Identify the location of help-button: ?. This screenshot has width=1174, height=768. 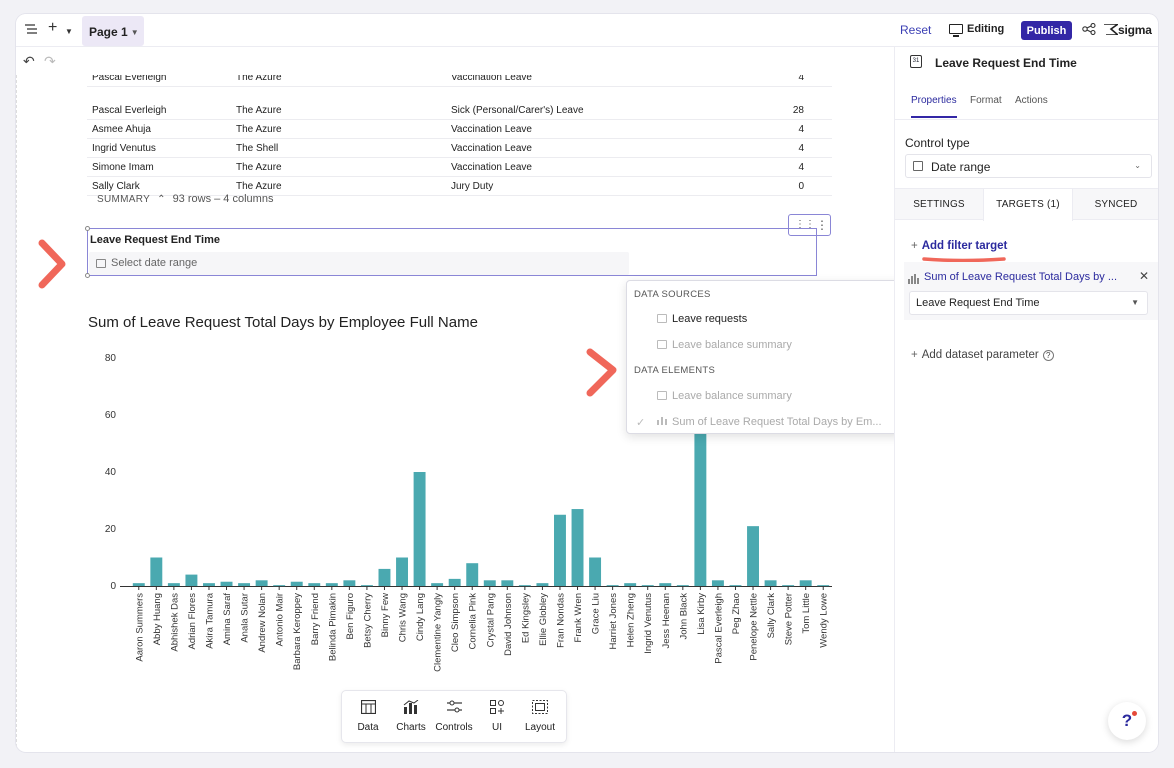
(1127, 721).